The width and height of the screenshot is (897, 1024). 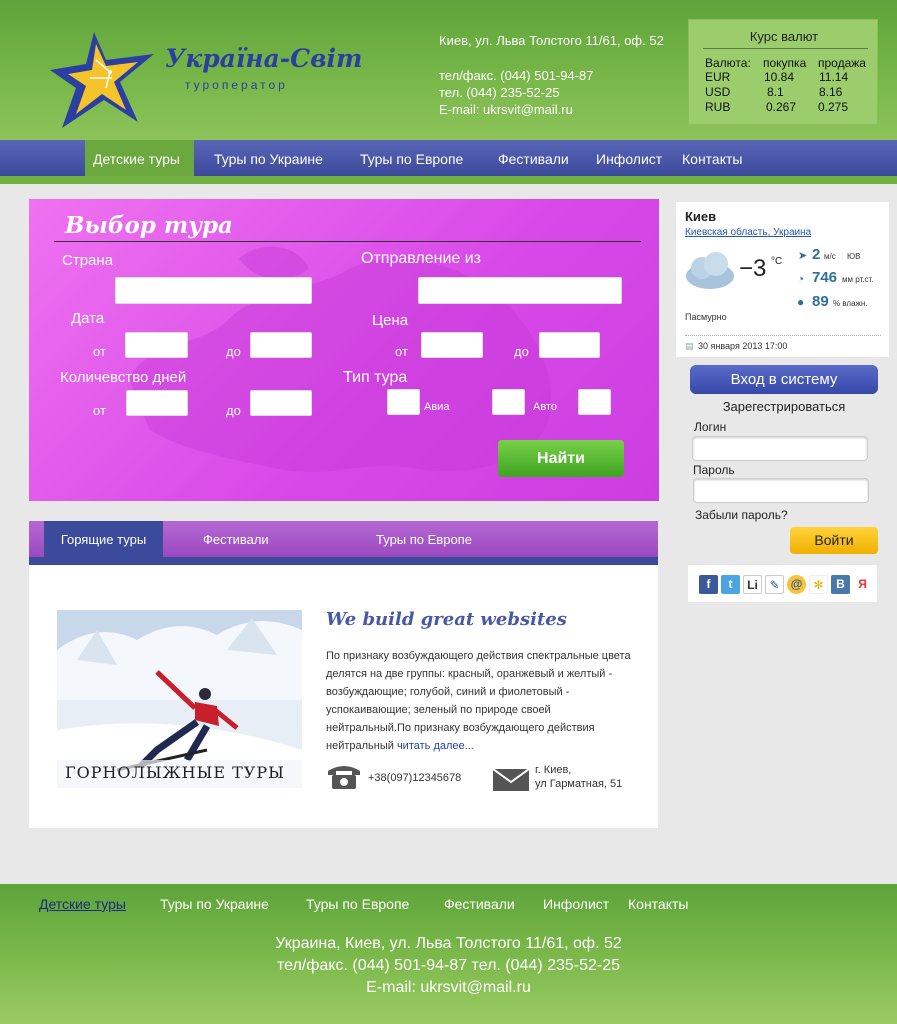 I want to click on footer-nav-europe-tours: Туры по Европе, so click(x=357, y=904).